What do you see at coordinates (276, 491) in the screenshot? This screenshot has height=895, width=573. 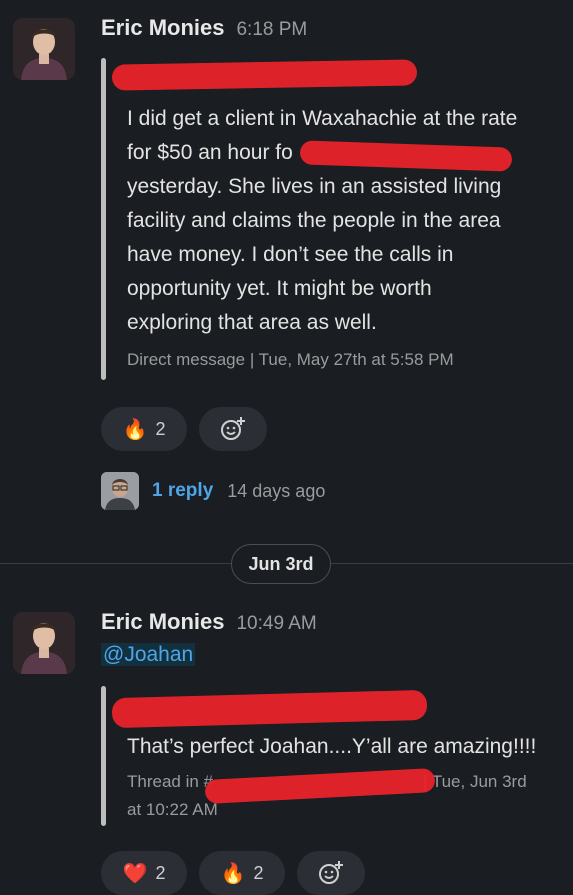 I see `last-reply-age: 14 days ago` at bounding box center [276, 491].